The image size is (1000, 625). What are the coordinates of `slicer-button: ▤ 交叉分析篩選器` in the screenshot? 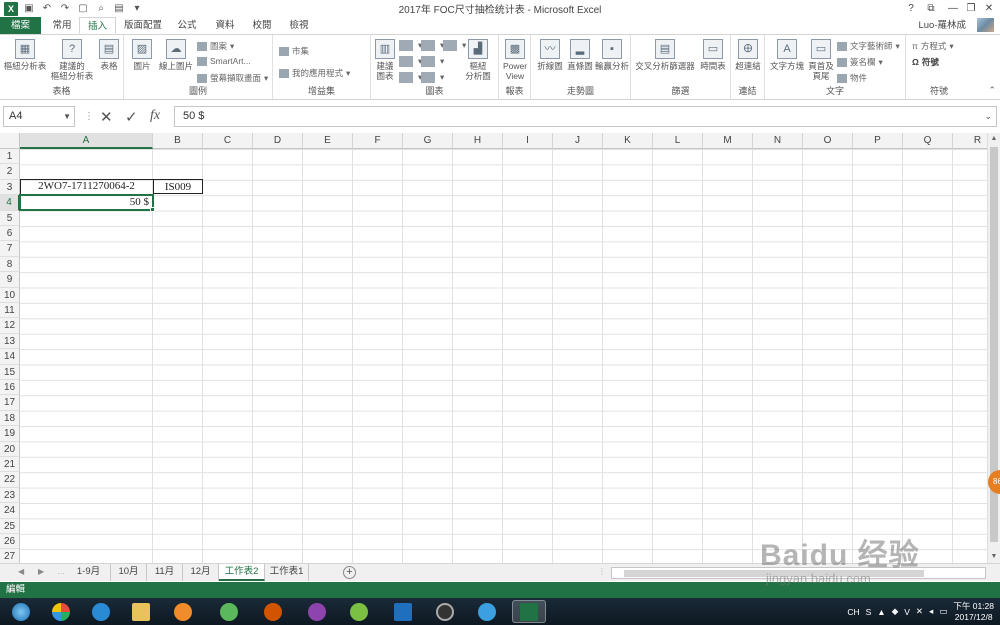 It's located at (665, 55).